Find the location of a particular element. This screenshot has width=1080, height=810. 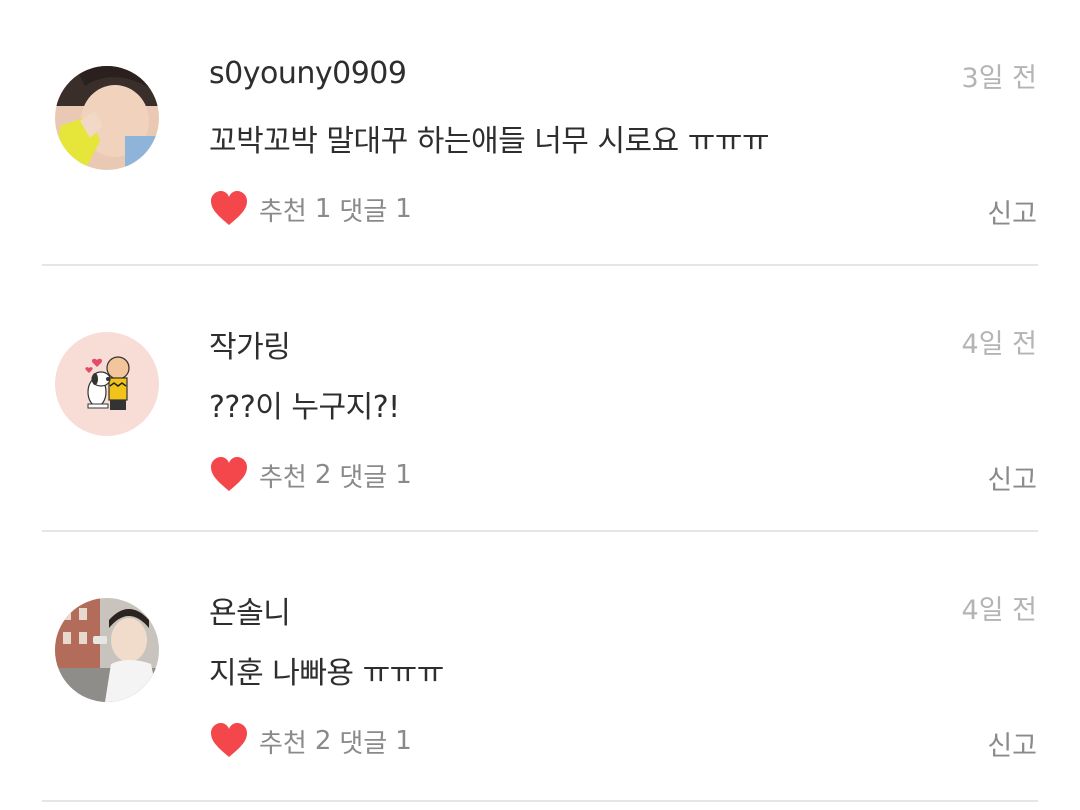

username: 작가링 is located at coordinates (250, 344).